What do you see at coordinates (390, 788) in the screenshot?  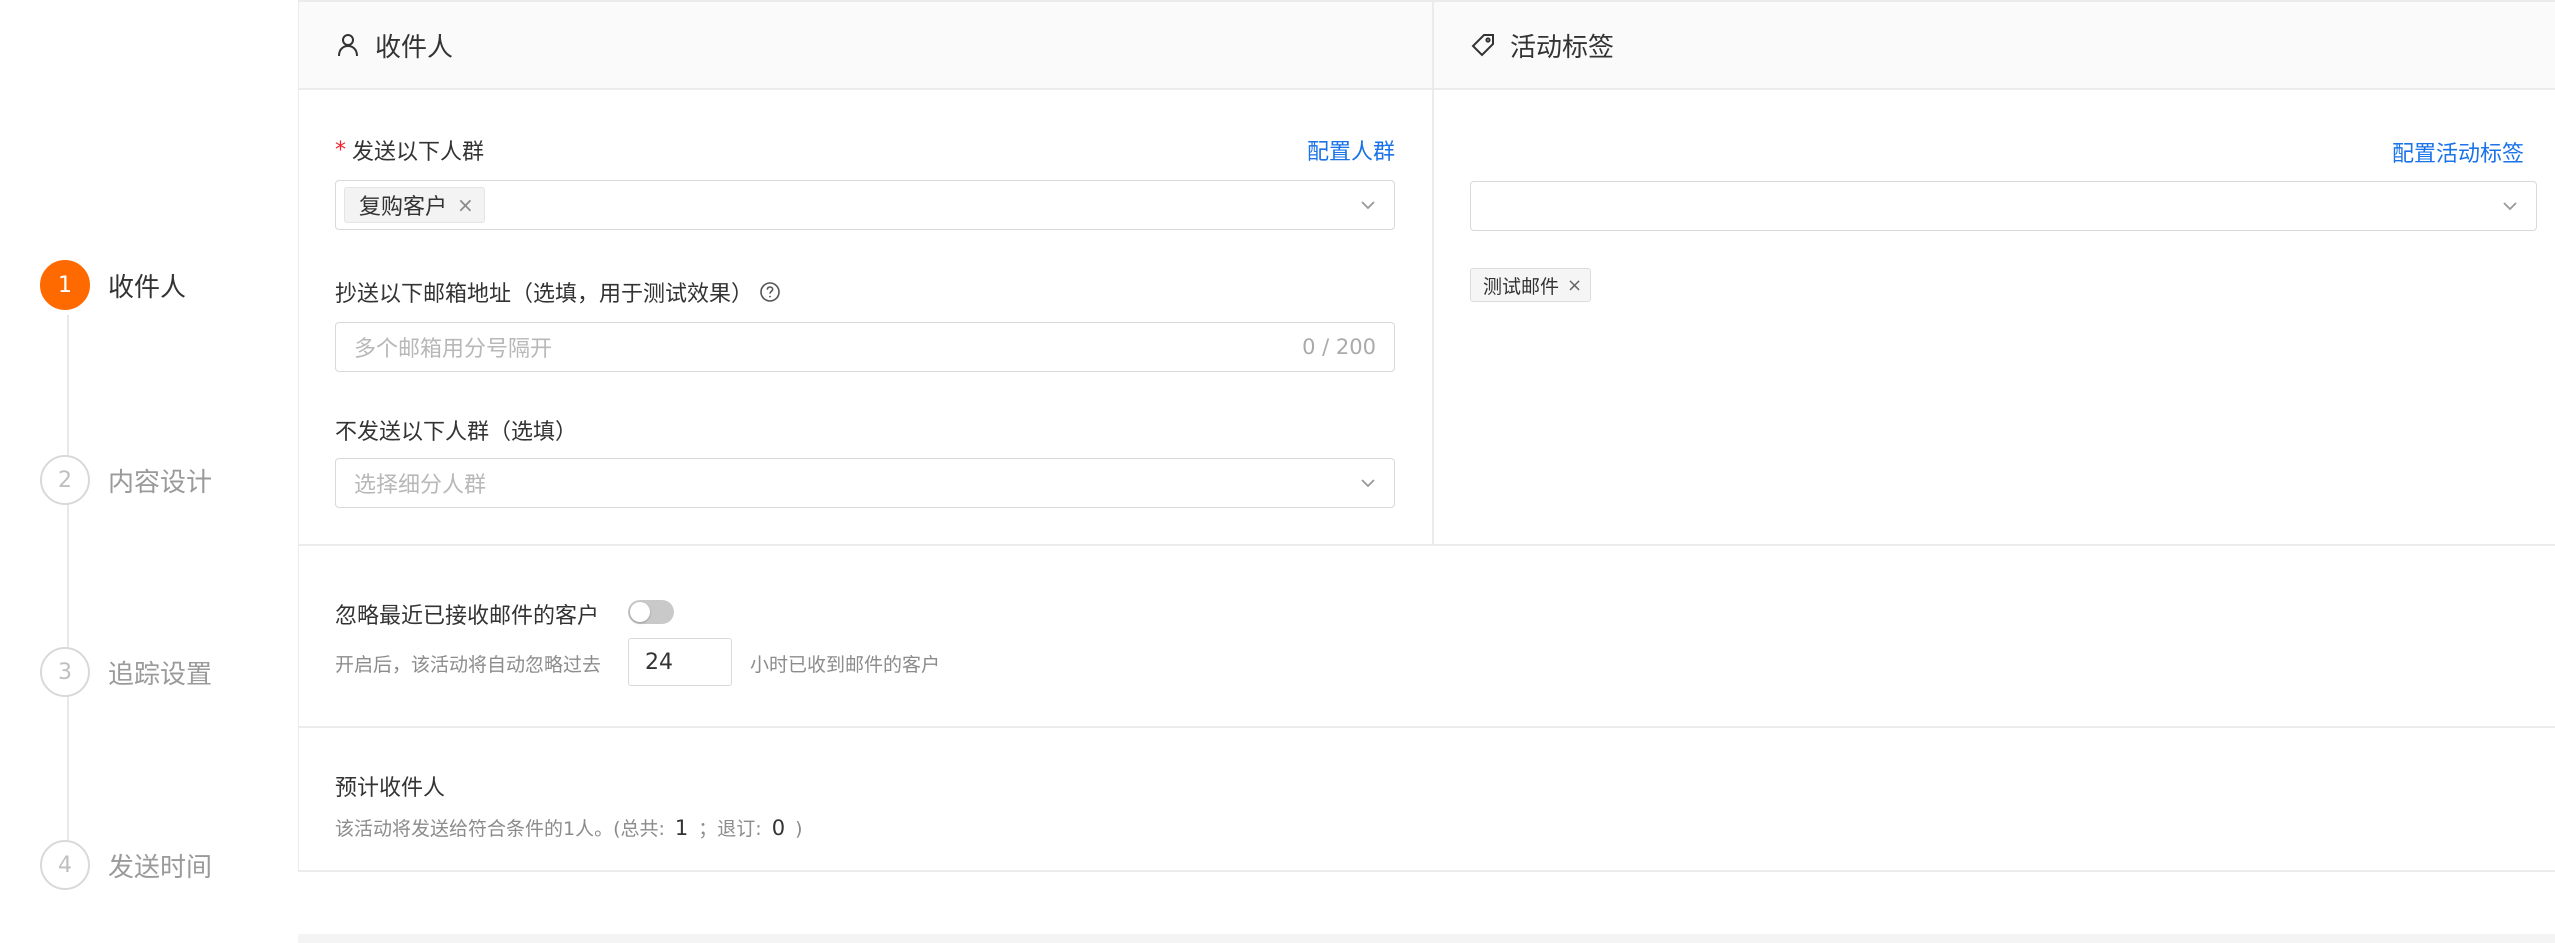 I see `estimated-recipients-title: 预计收件人` at bounding box center [390, 788].